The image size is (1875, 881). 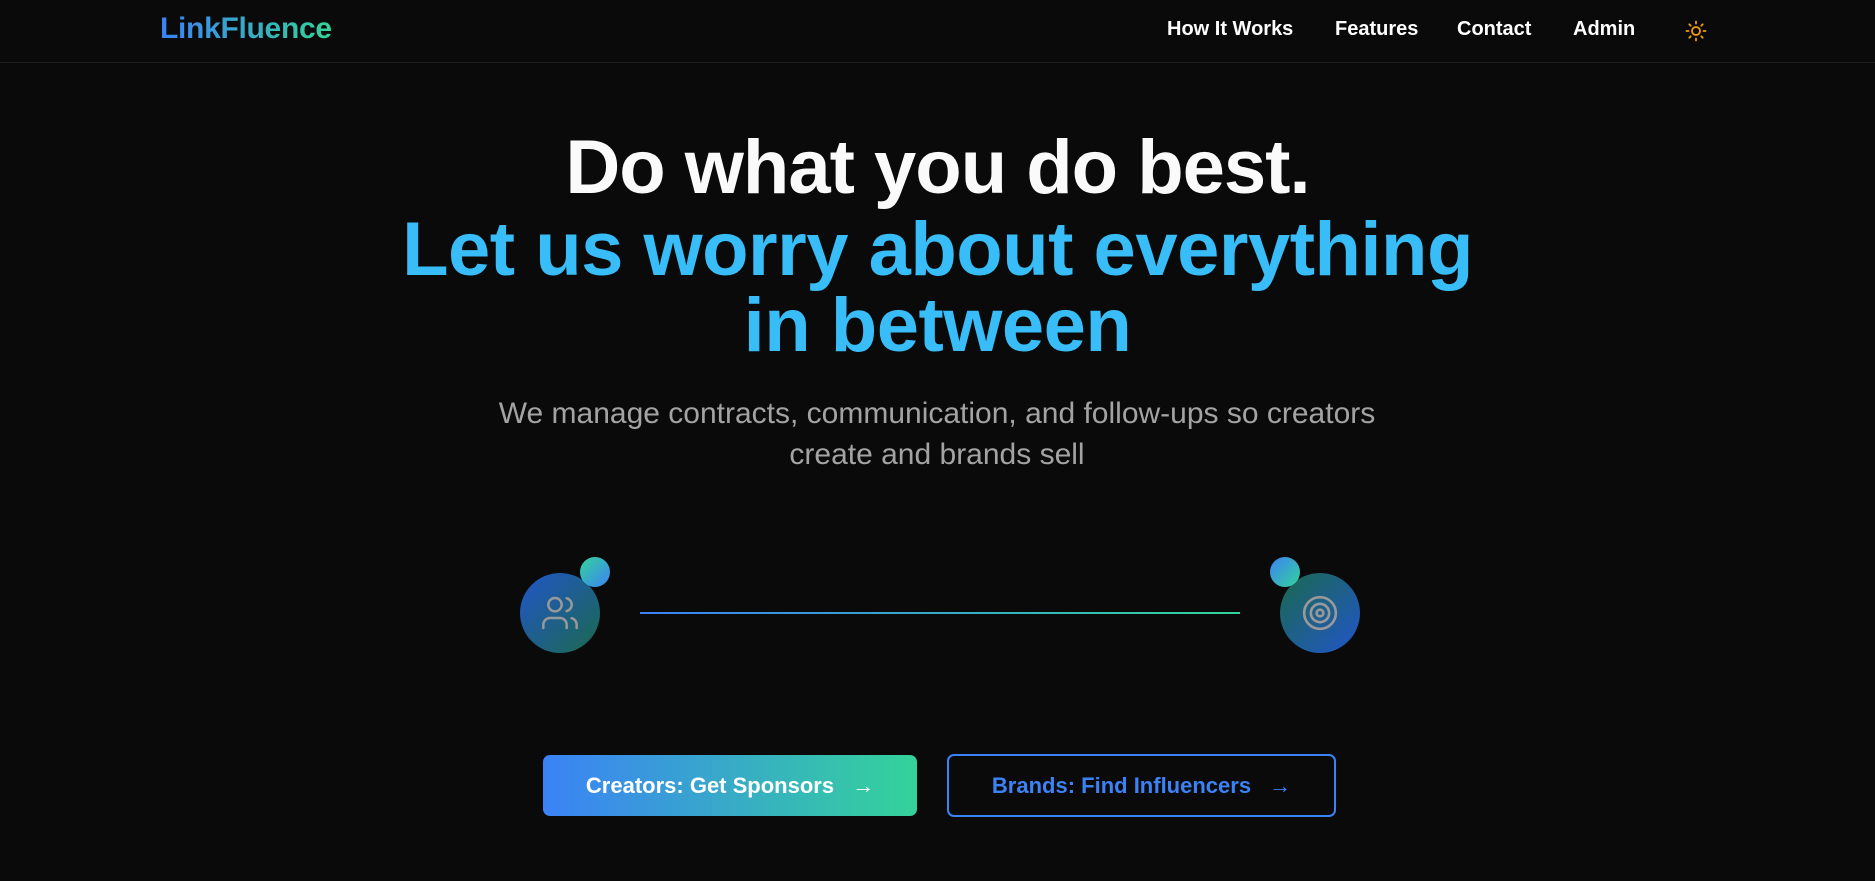 What do you see at coordinates (710, 785) in the screenshot?
I see `creators-button-label: Creators: Get Sponsors` at bounding box center [710, 785].